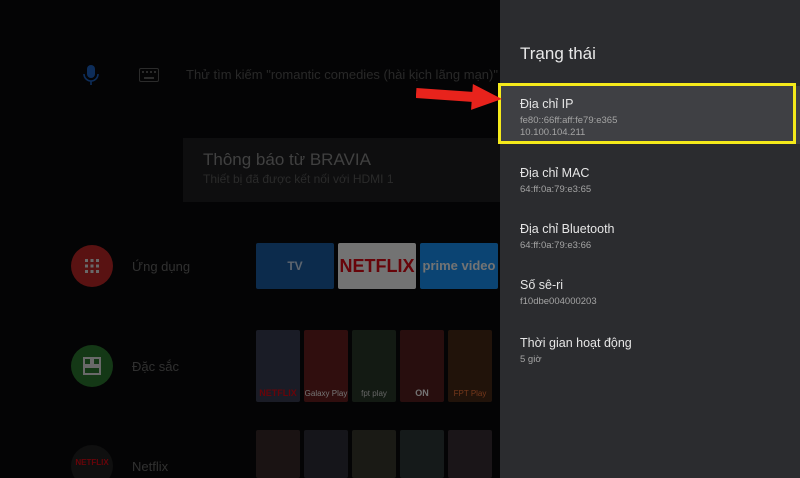 The width and height of the screenshot is (800, 478). What do you see at coordinates (161, 266) in the screenshot?
I see `row-label-apps: Ứng dụng` at bounding box center [161, 266].